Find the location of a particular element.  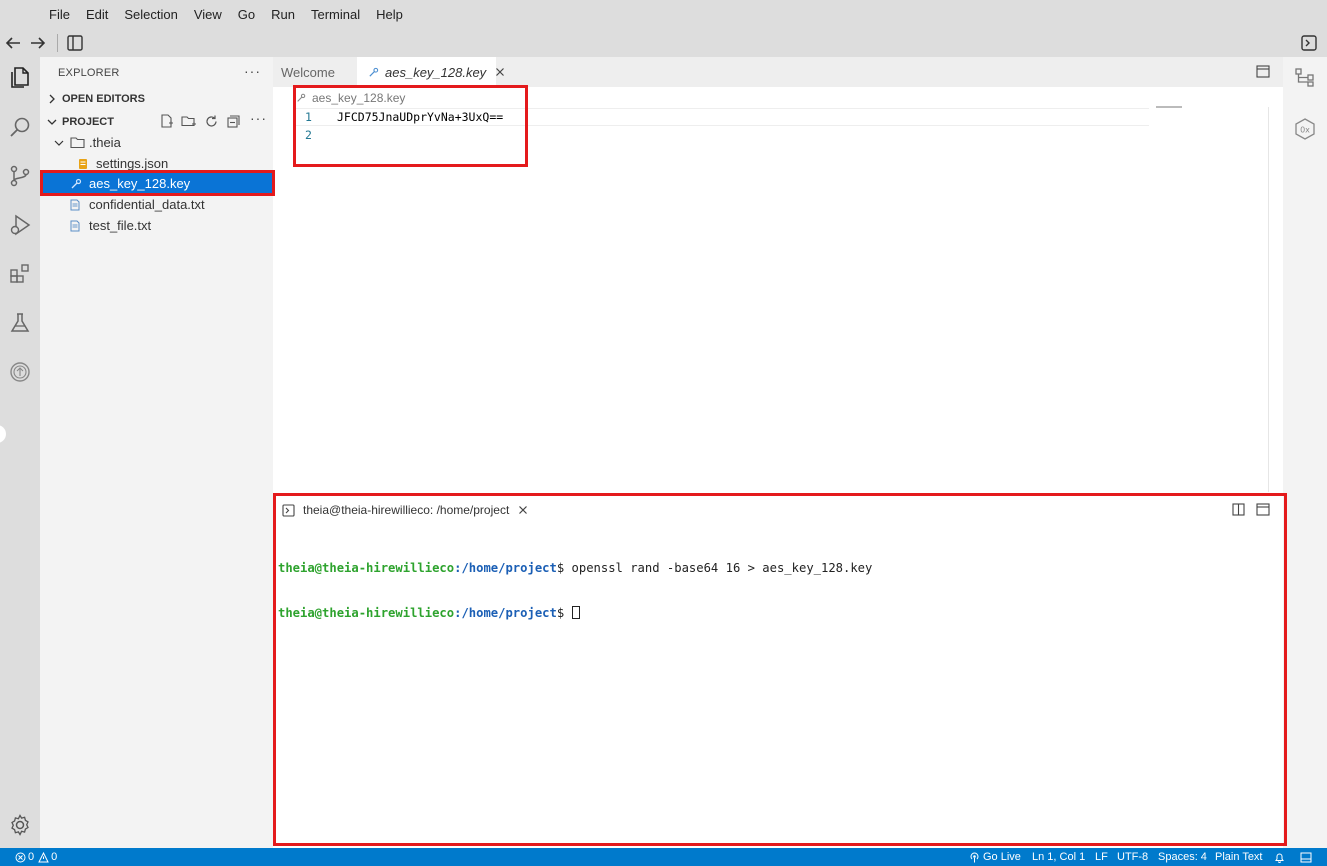

activity-remote is located at coordinates (20, 372).